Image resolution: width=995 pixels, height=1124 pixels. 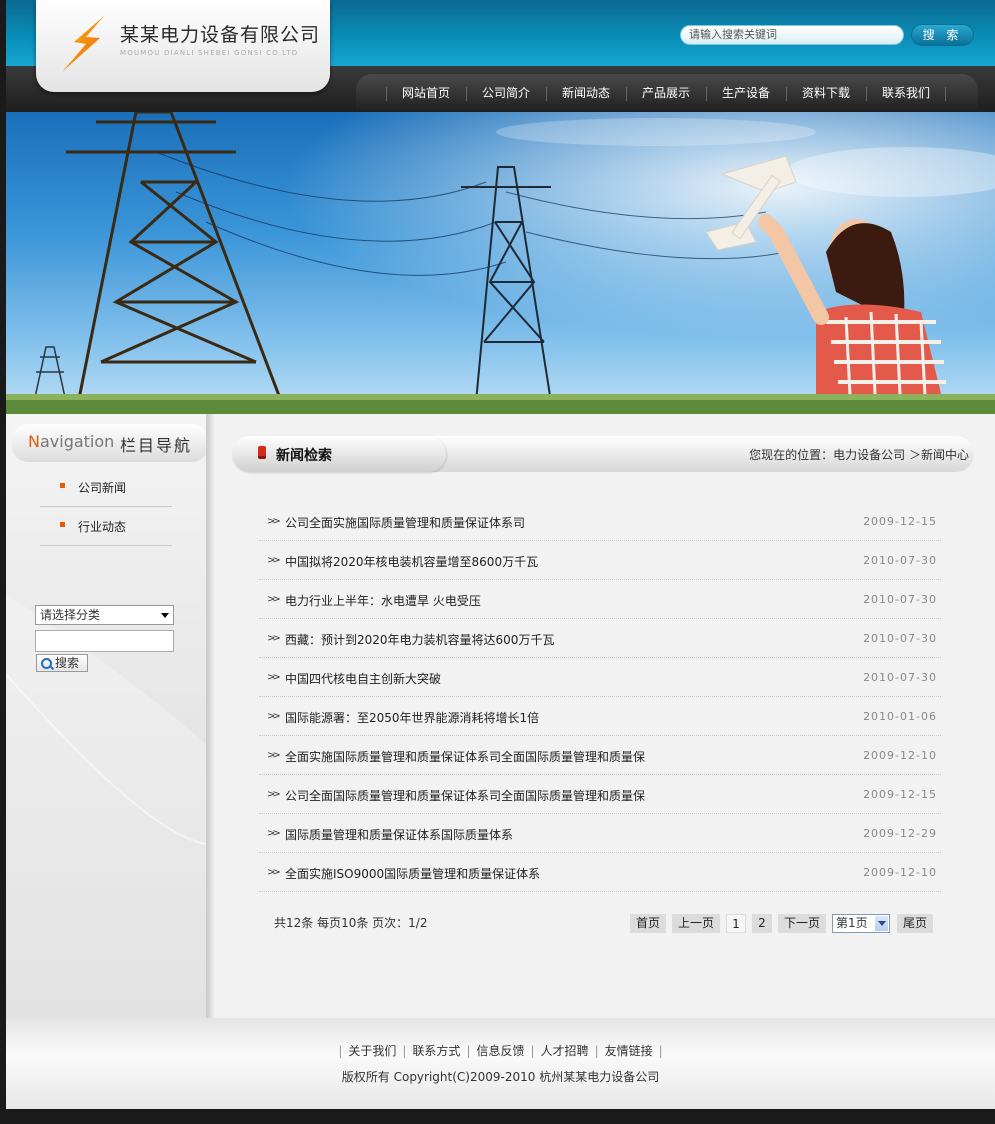 I want to click on category-select: 请选择分类, so click(x=104, y=615).